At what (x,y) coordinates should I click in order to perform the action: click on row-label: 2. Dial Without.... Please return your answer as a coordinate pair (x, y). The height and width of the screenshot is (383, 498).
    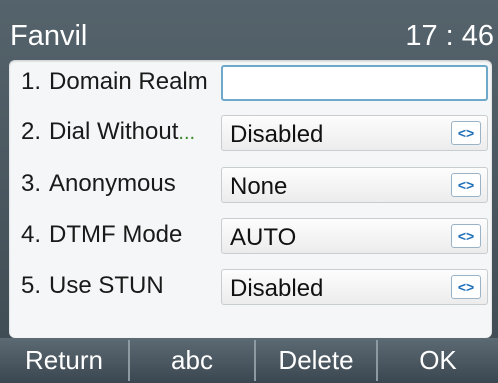
    Looking at the image, I should click on (121, 132).